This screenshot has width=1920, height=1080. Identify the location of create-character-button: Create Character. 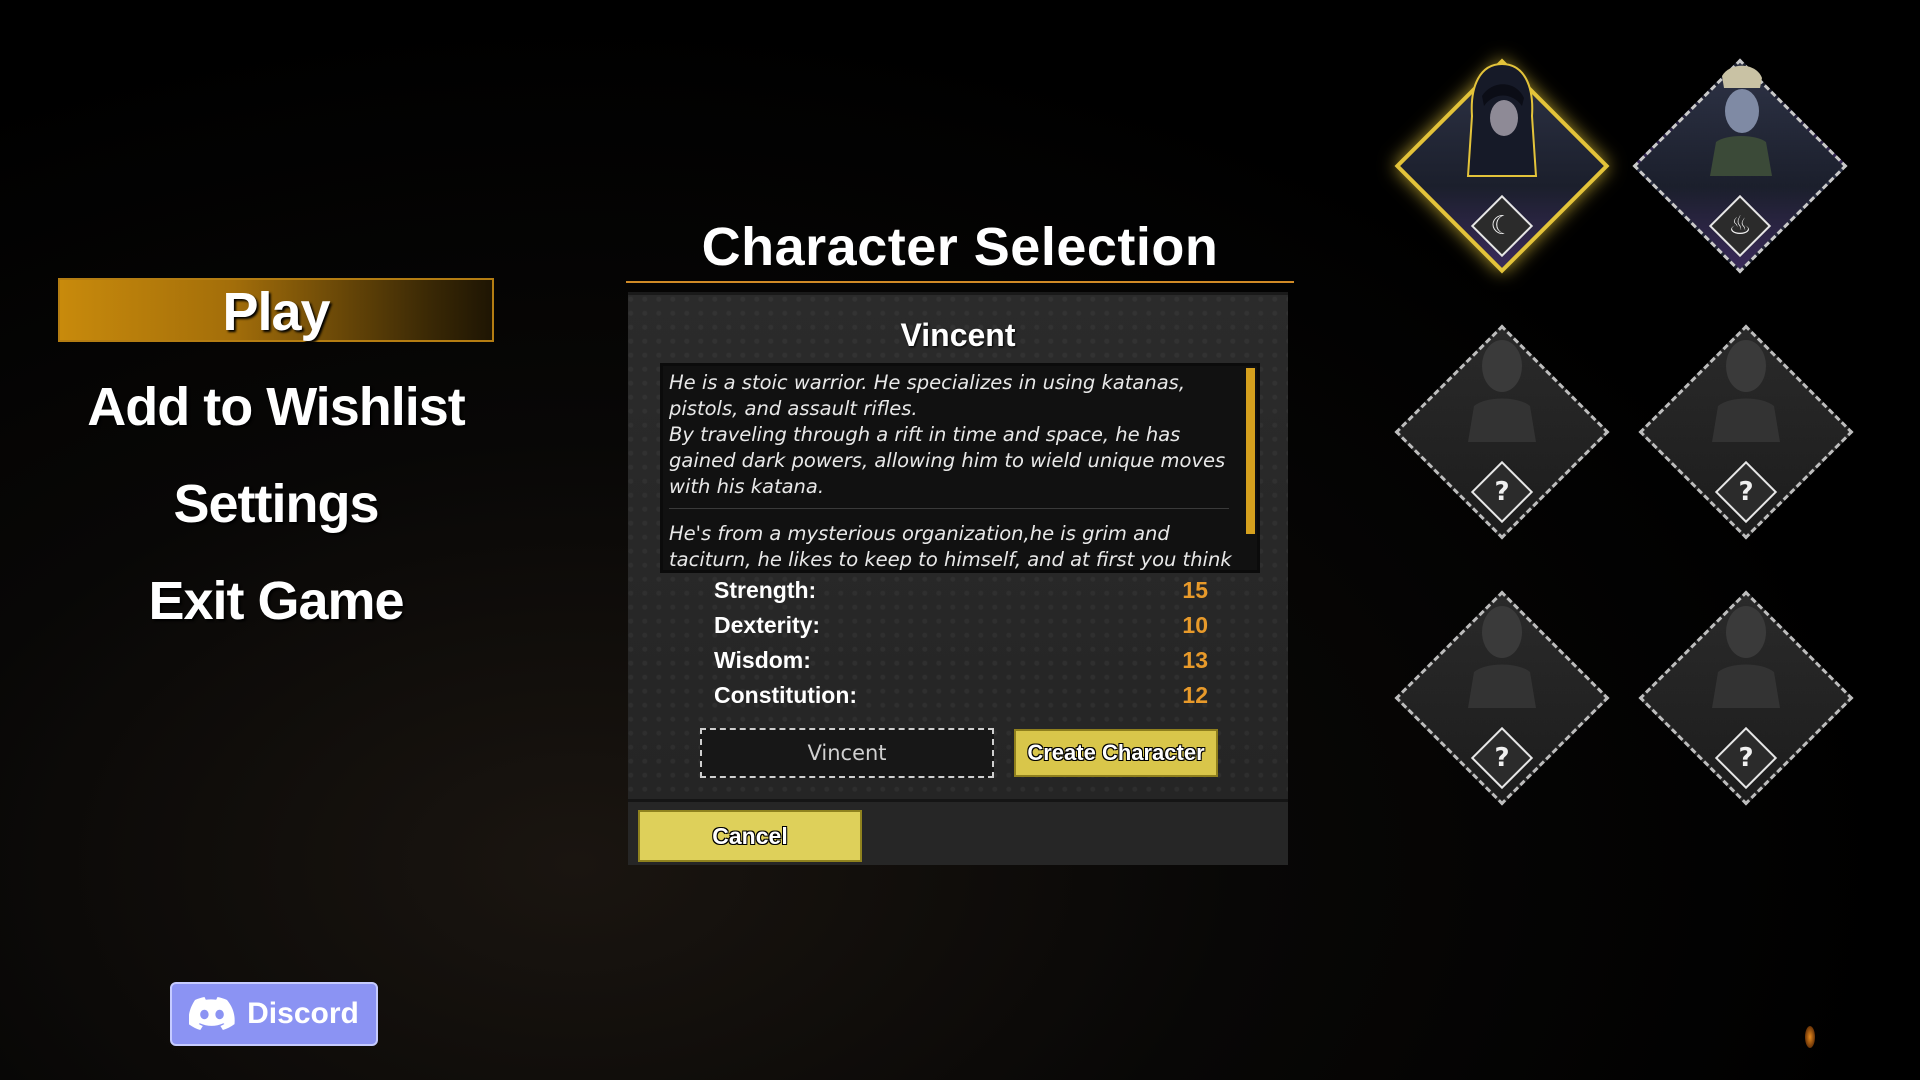
(1116, 753).